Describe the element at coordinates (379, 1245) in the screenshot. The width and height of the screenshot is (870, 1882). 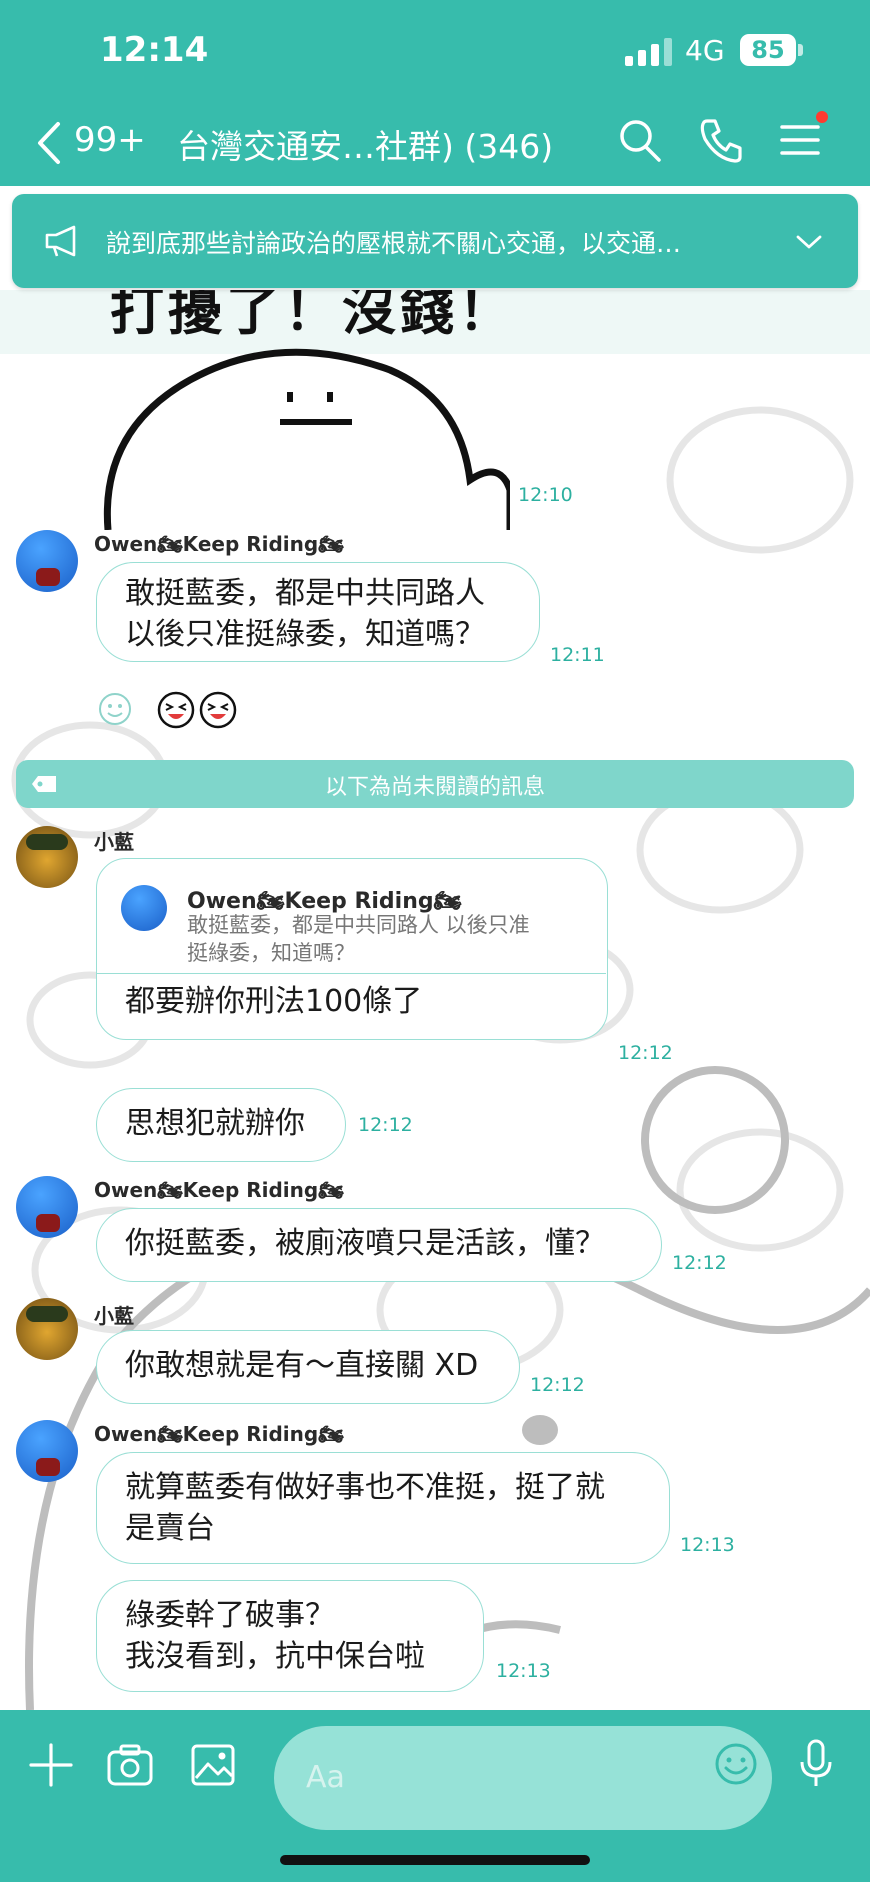
I see `message-bubble: 你挺藍委，被廁液噴只是活該，懂？` at that location.